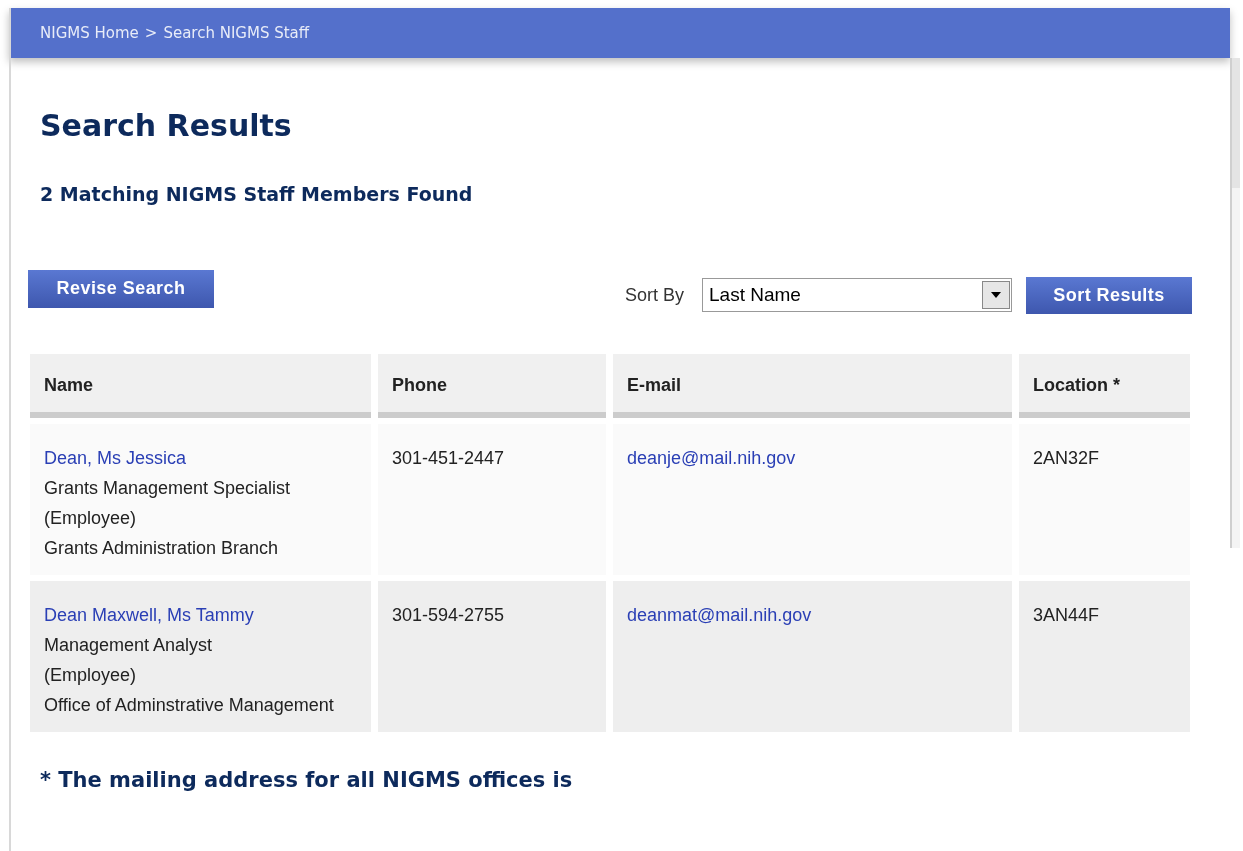  I want to click on staff-name-link: Dean, Ms Jessica, so click(115, 457).